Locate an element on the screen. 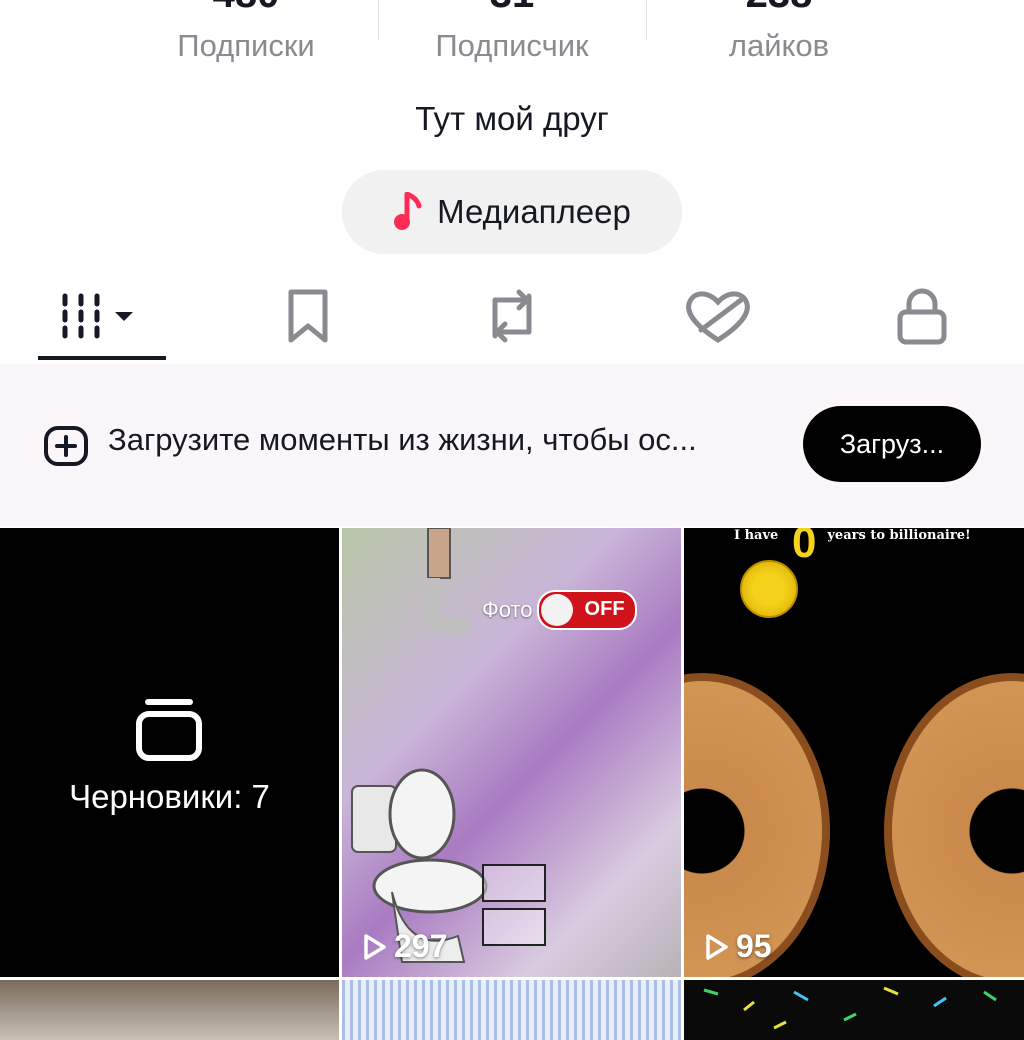 The width and height of the screenshot is (1024, 1040). video-thumbnail: I have years to billionaire! 0 95 is located at coordinates (854, 752).